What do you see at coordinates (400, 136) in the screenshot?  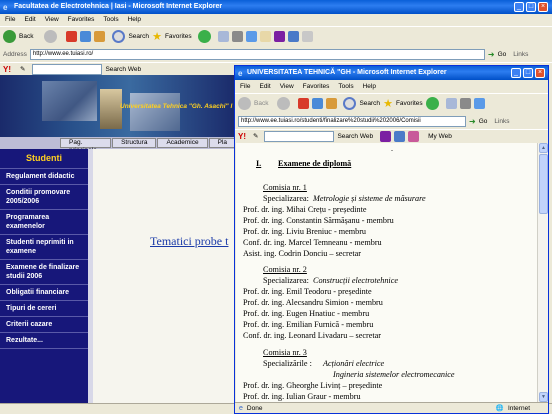 I see `popup-messenger-icon` at bounding box center [400, 136].